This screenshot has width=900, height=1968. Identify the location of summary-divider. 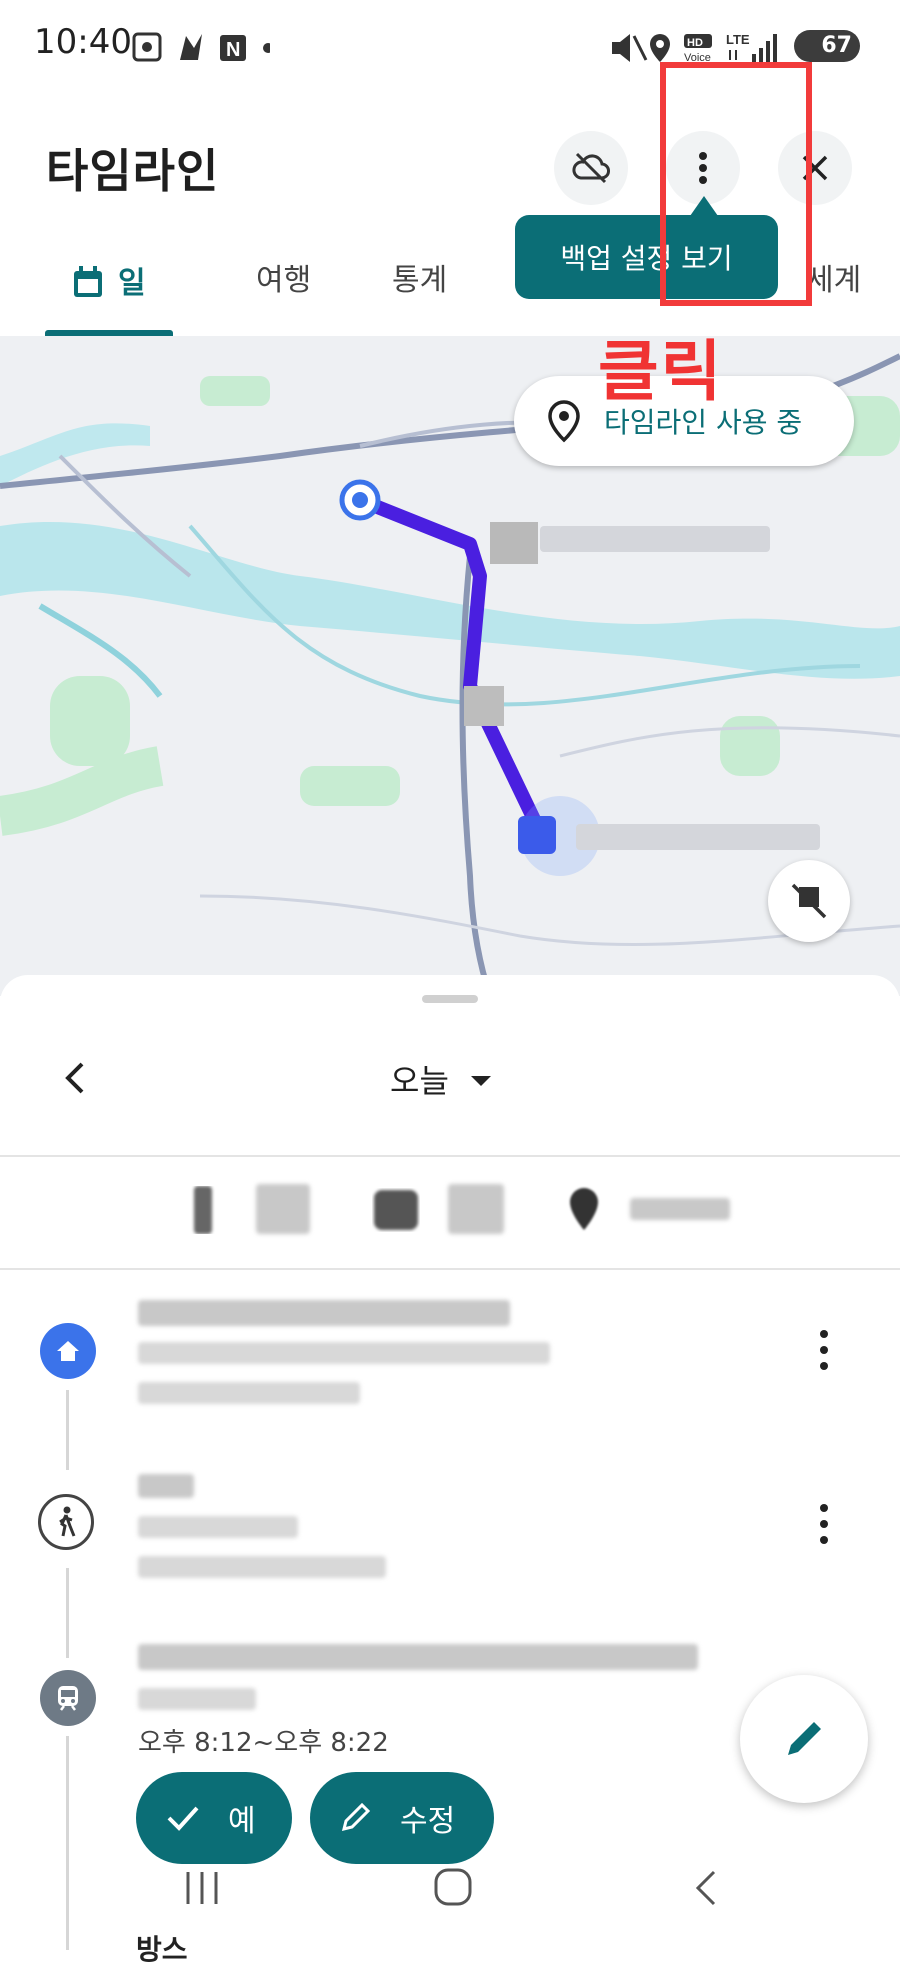
(450, 1269).